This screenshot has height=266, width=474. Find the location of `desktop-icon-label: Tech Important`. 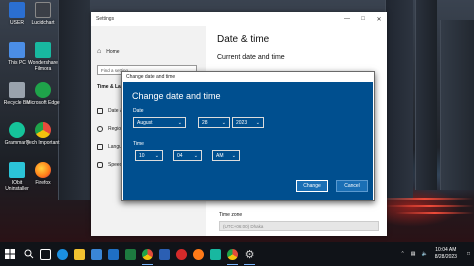

desktop-icon-label: Tech Important is located at coordinates (43, 143).